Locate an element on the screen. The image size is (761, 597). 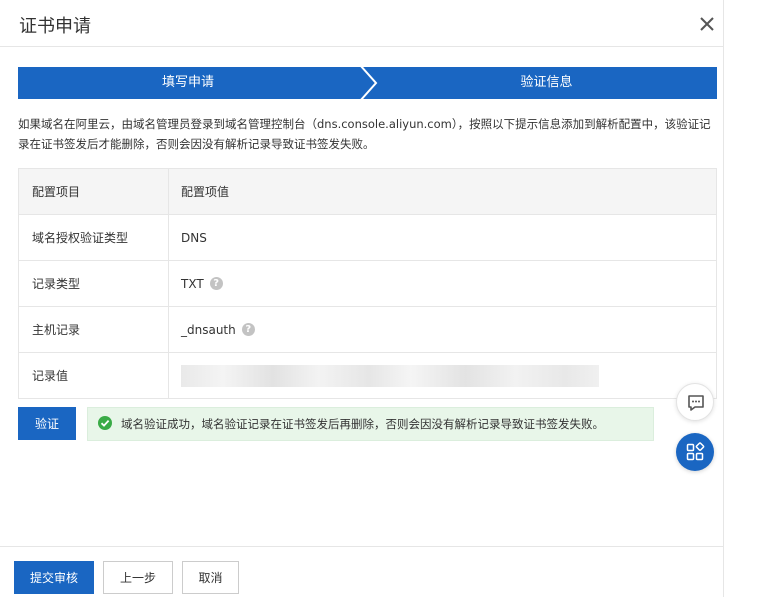
row-value-text: TXT is located at coordinates (192, 283).